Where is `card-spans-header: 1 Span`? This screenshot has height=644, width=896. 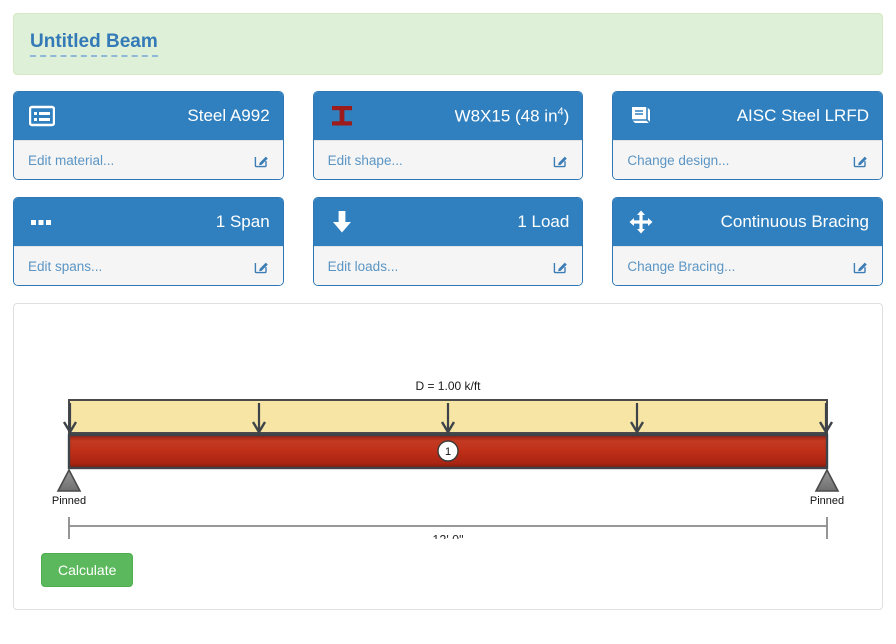
card-spans-header: 1 Span is located at coordinates (148, 222).